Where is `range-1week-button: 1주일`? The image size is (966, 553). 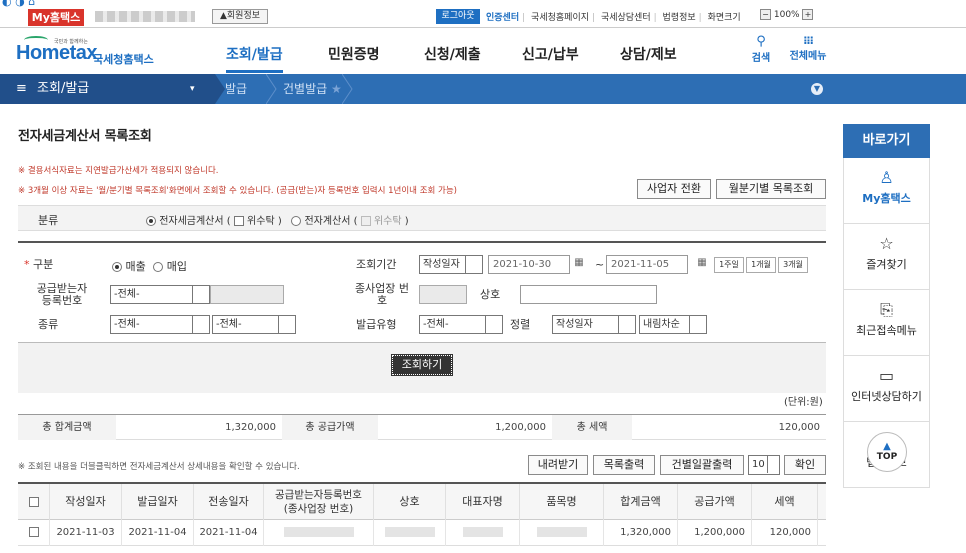 range-1week-button: 1주일 is located at coordinates (729, 265).